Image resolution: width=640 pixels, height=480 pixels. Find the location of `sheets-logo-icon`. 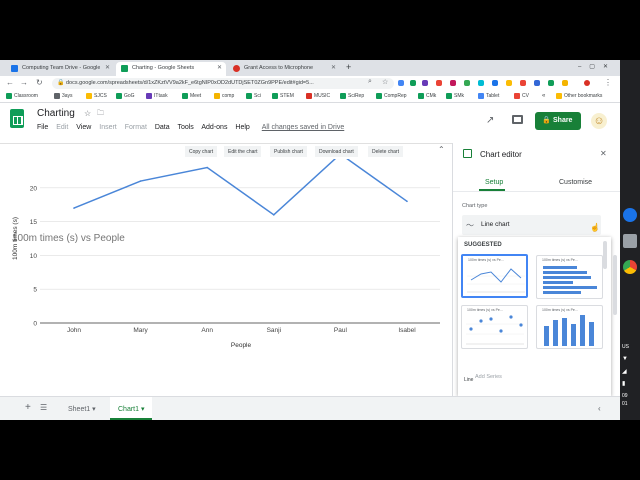

sheets-logo-icon is located at coordinates (17, 118).